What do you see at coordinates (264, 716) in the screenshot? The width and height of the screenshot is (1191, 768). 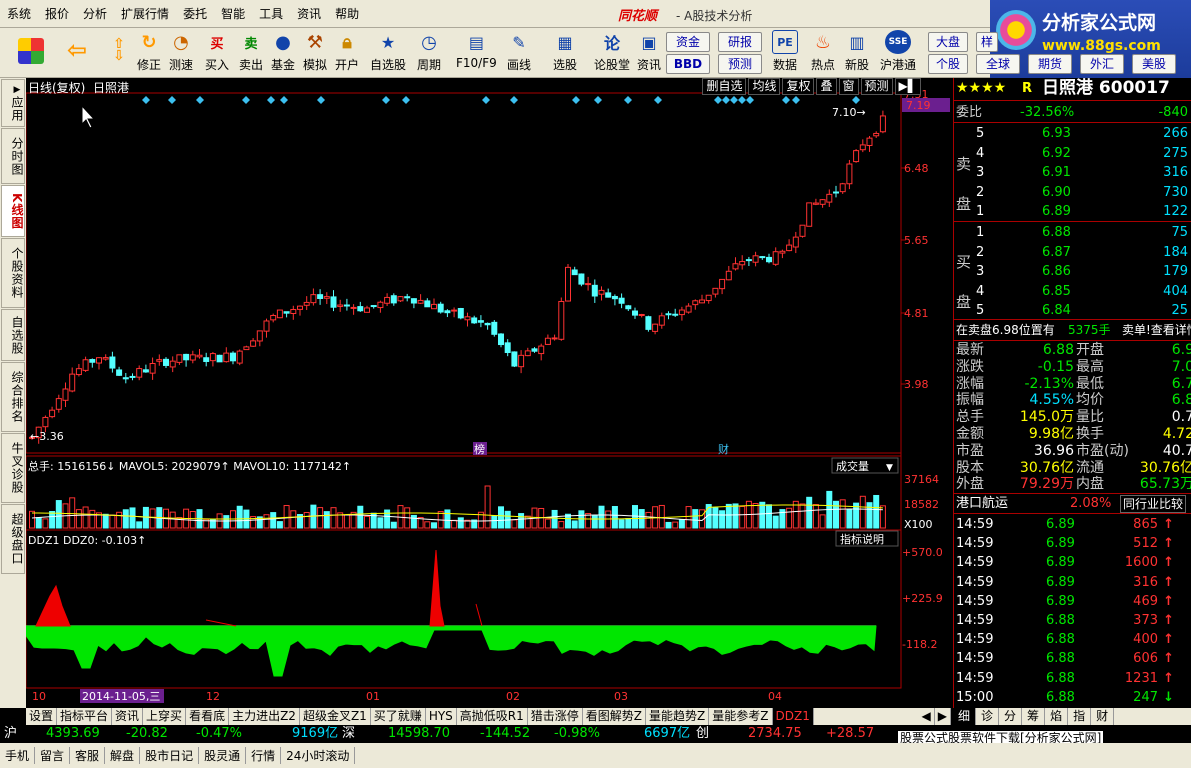 I see `bottom-tab: 主力进出Z2` at bounding box center [264, 716].